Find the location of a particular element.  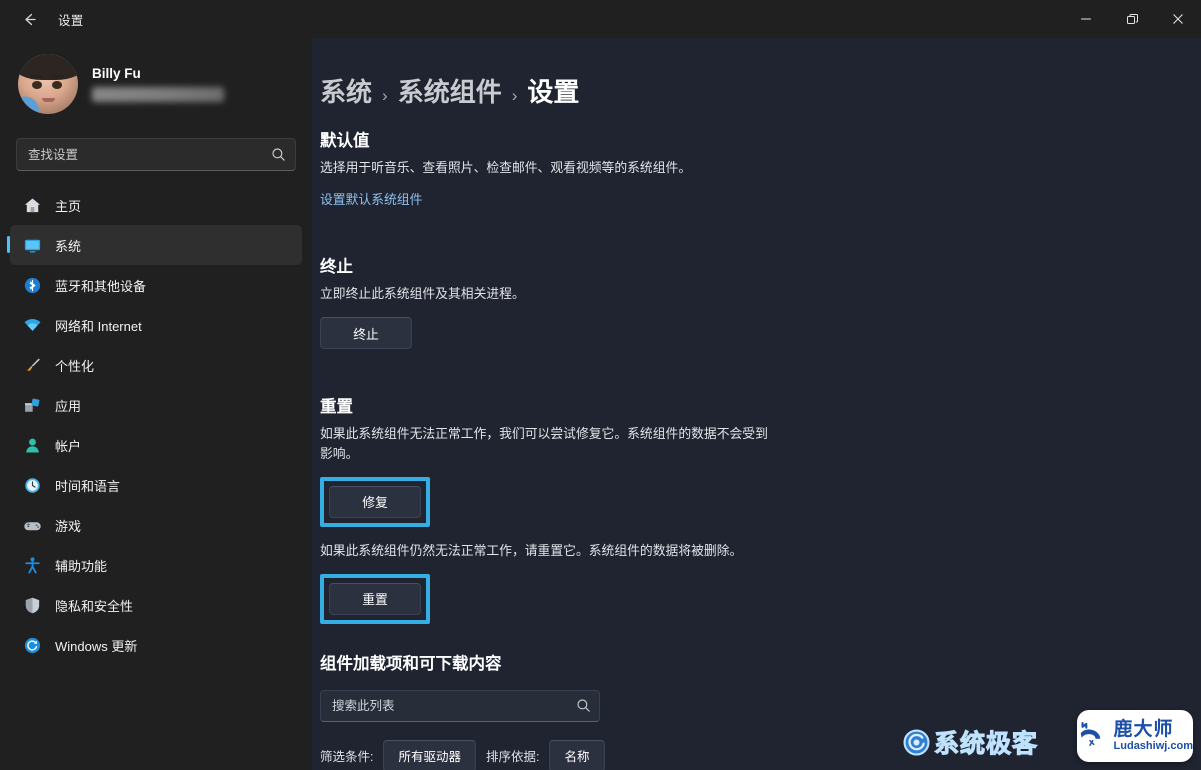

section-description: 选择用于听音乐、查看照片、检查邮件、观看视频等的系统组件。 is located at coordinates (506, 167).